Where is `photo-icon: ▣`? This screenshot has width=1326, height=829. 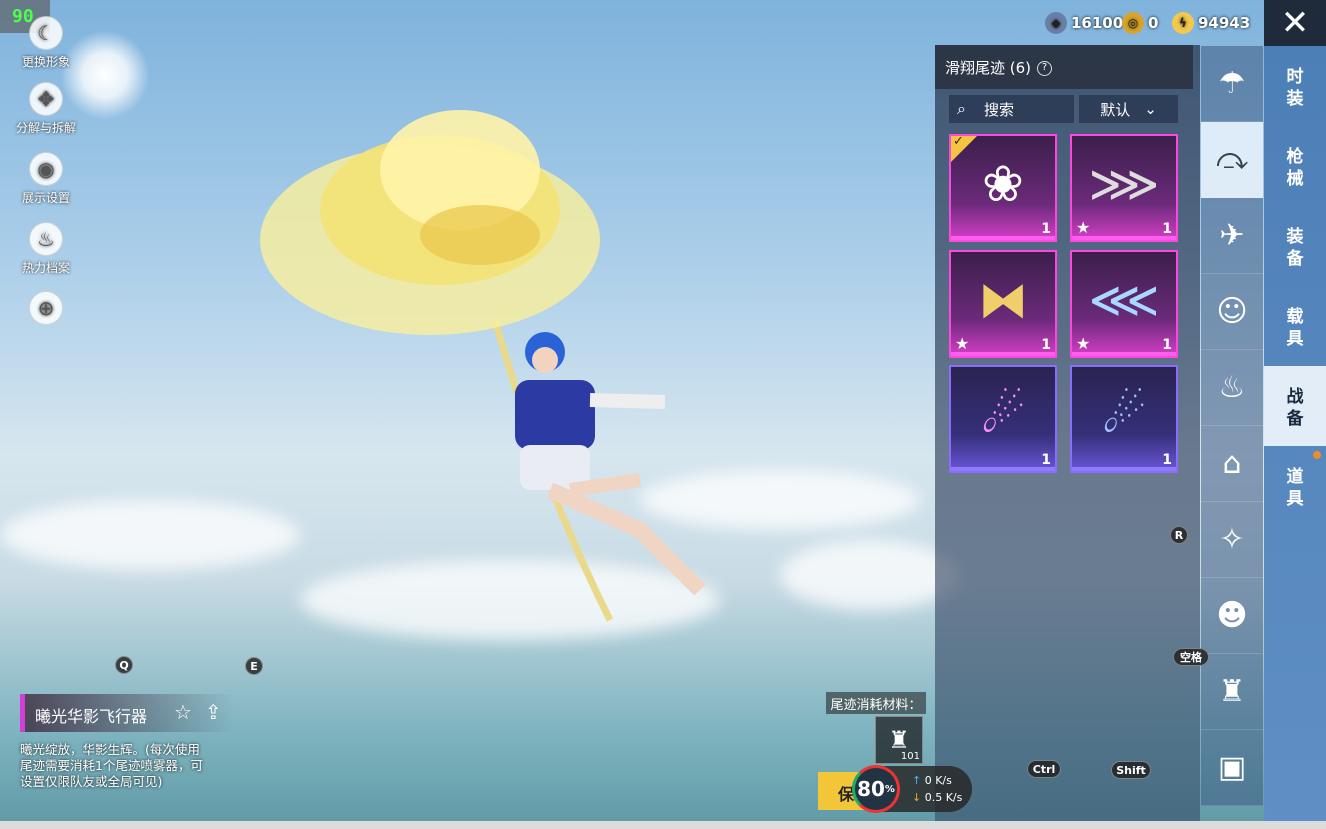
photo-icon: ▣ is located at coordinates (1232, 767).